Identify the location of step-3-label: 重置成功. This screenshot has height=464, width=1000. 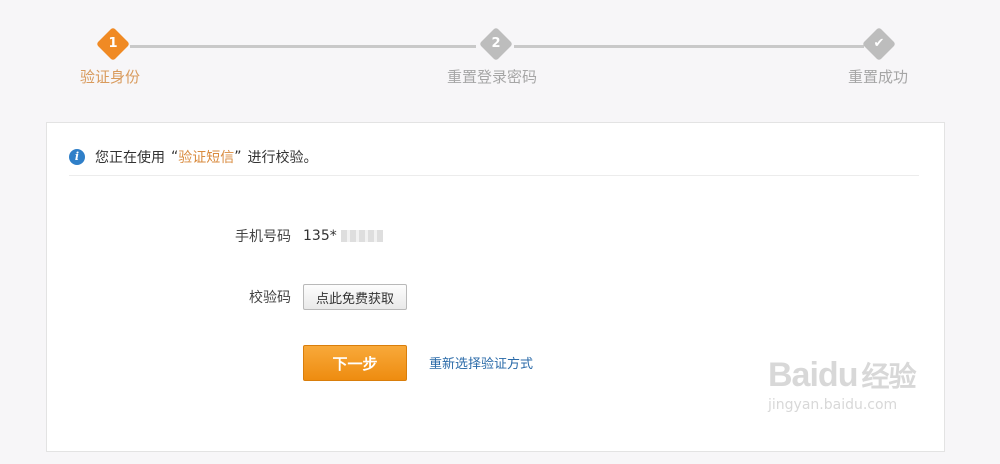
(878, 77).